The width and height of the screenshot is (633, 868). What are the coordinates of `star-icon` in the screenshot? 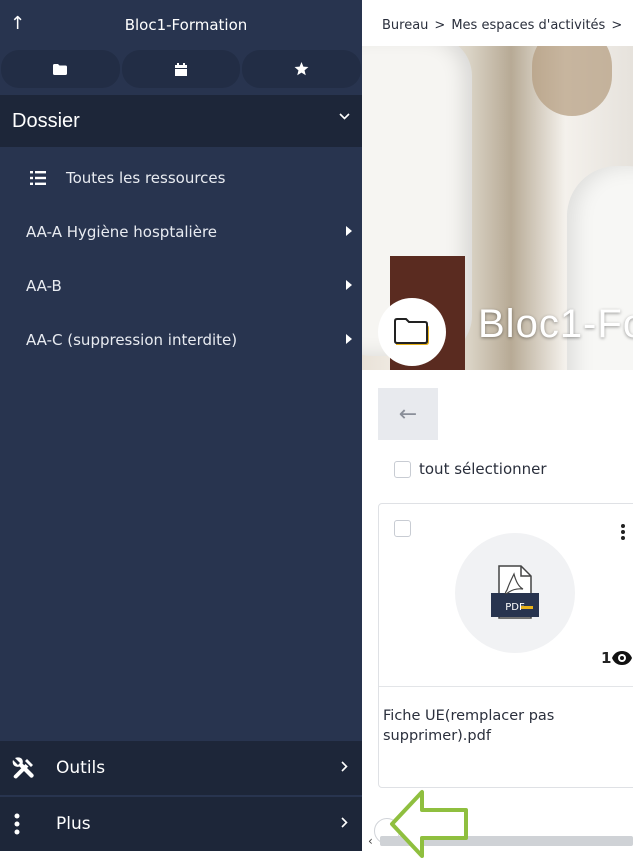 It's located at (301, 69).